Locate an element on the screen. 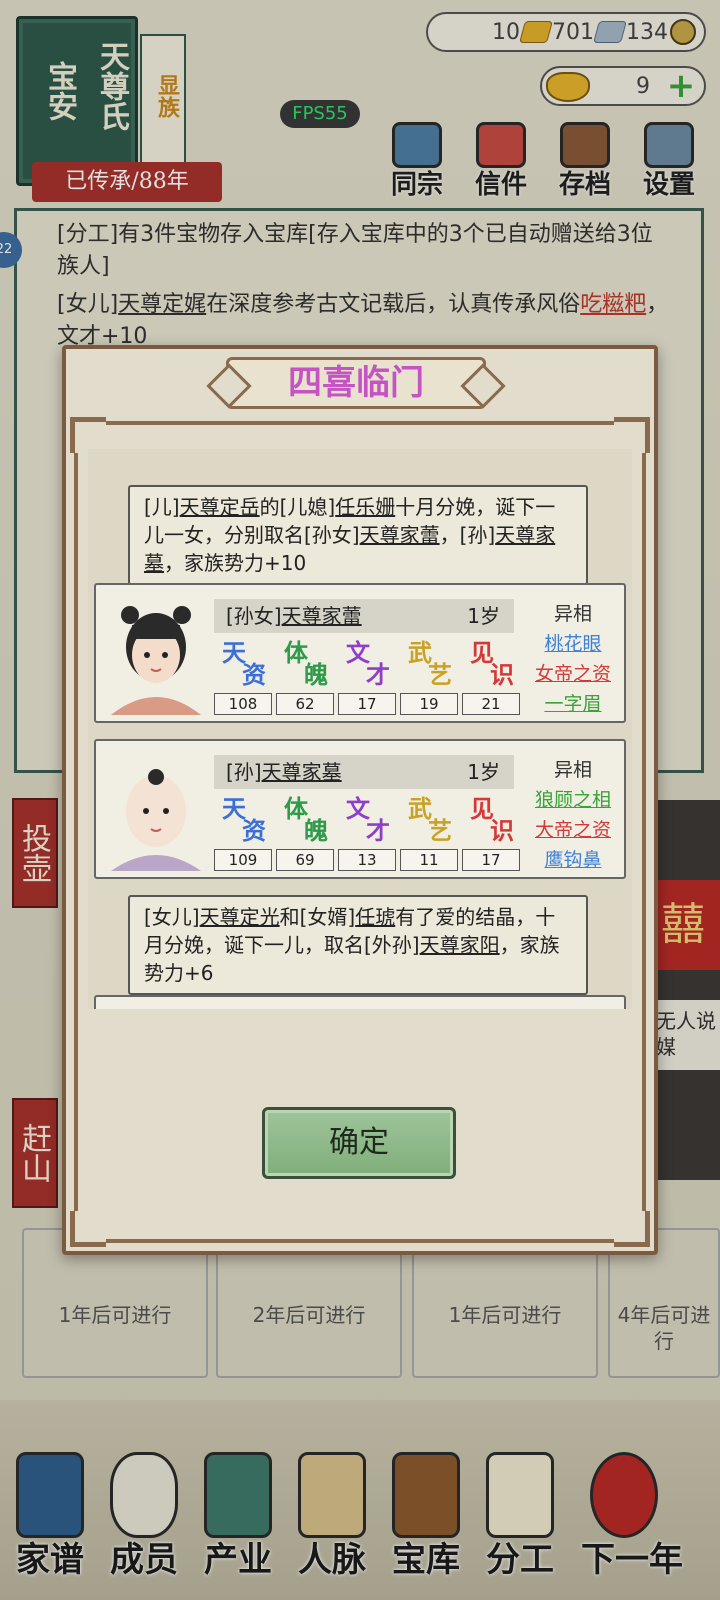  stat-literacy: 文才 17 is located at coordinates (368, 677).